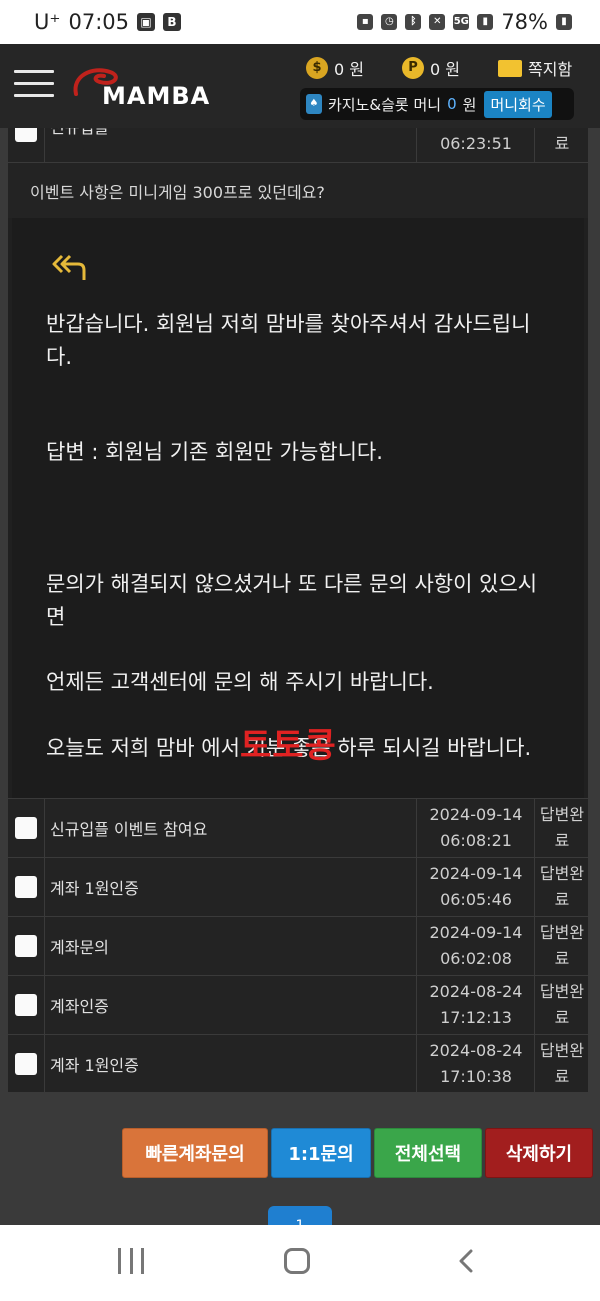 The height and width of the screenshot is (1301, 600). Describe the element at coordinates (321, 1153) in the screenshot. I see `one-to-one-inquiry-button: 1:1문의` at that location.